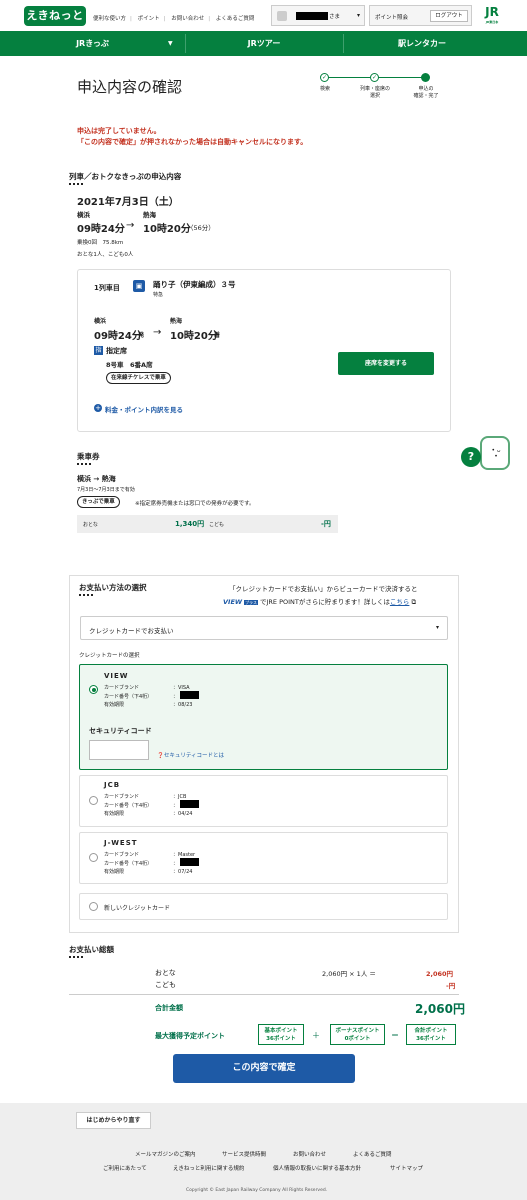 Image resolution: width=527 pixels, height=1200 pixels. Describe the element at coordinates (118, 336) in the screenshot. I see `train-dep-time: 09時24分` at that location.